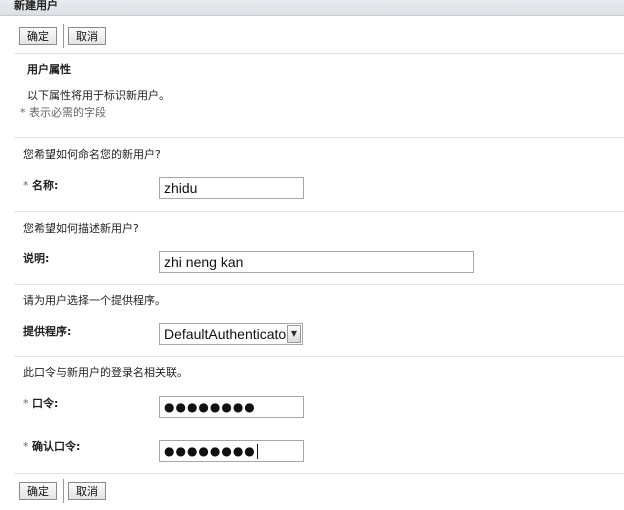  I want to click on name-prompt: 您希望如何命名您的新用户?, so click(92, 154).